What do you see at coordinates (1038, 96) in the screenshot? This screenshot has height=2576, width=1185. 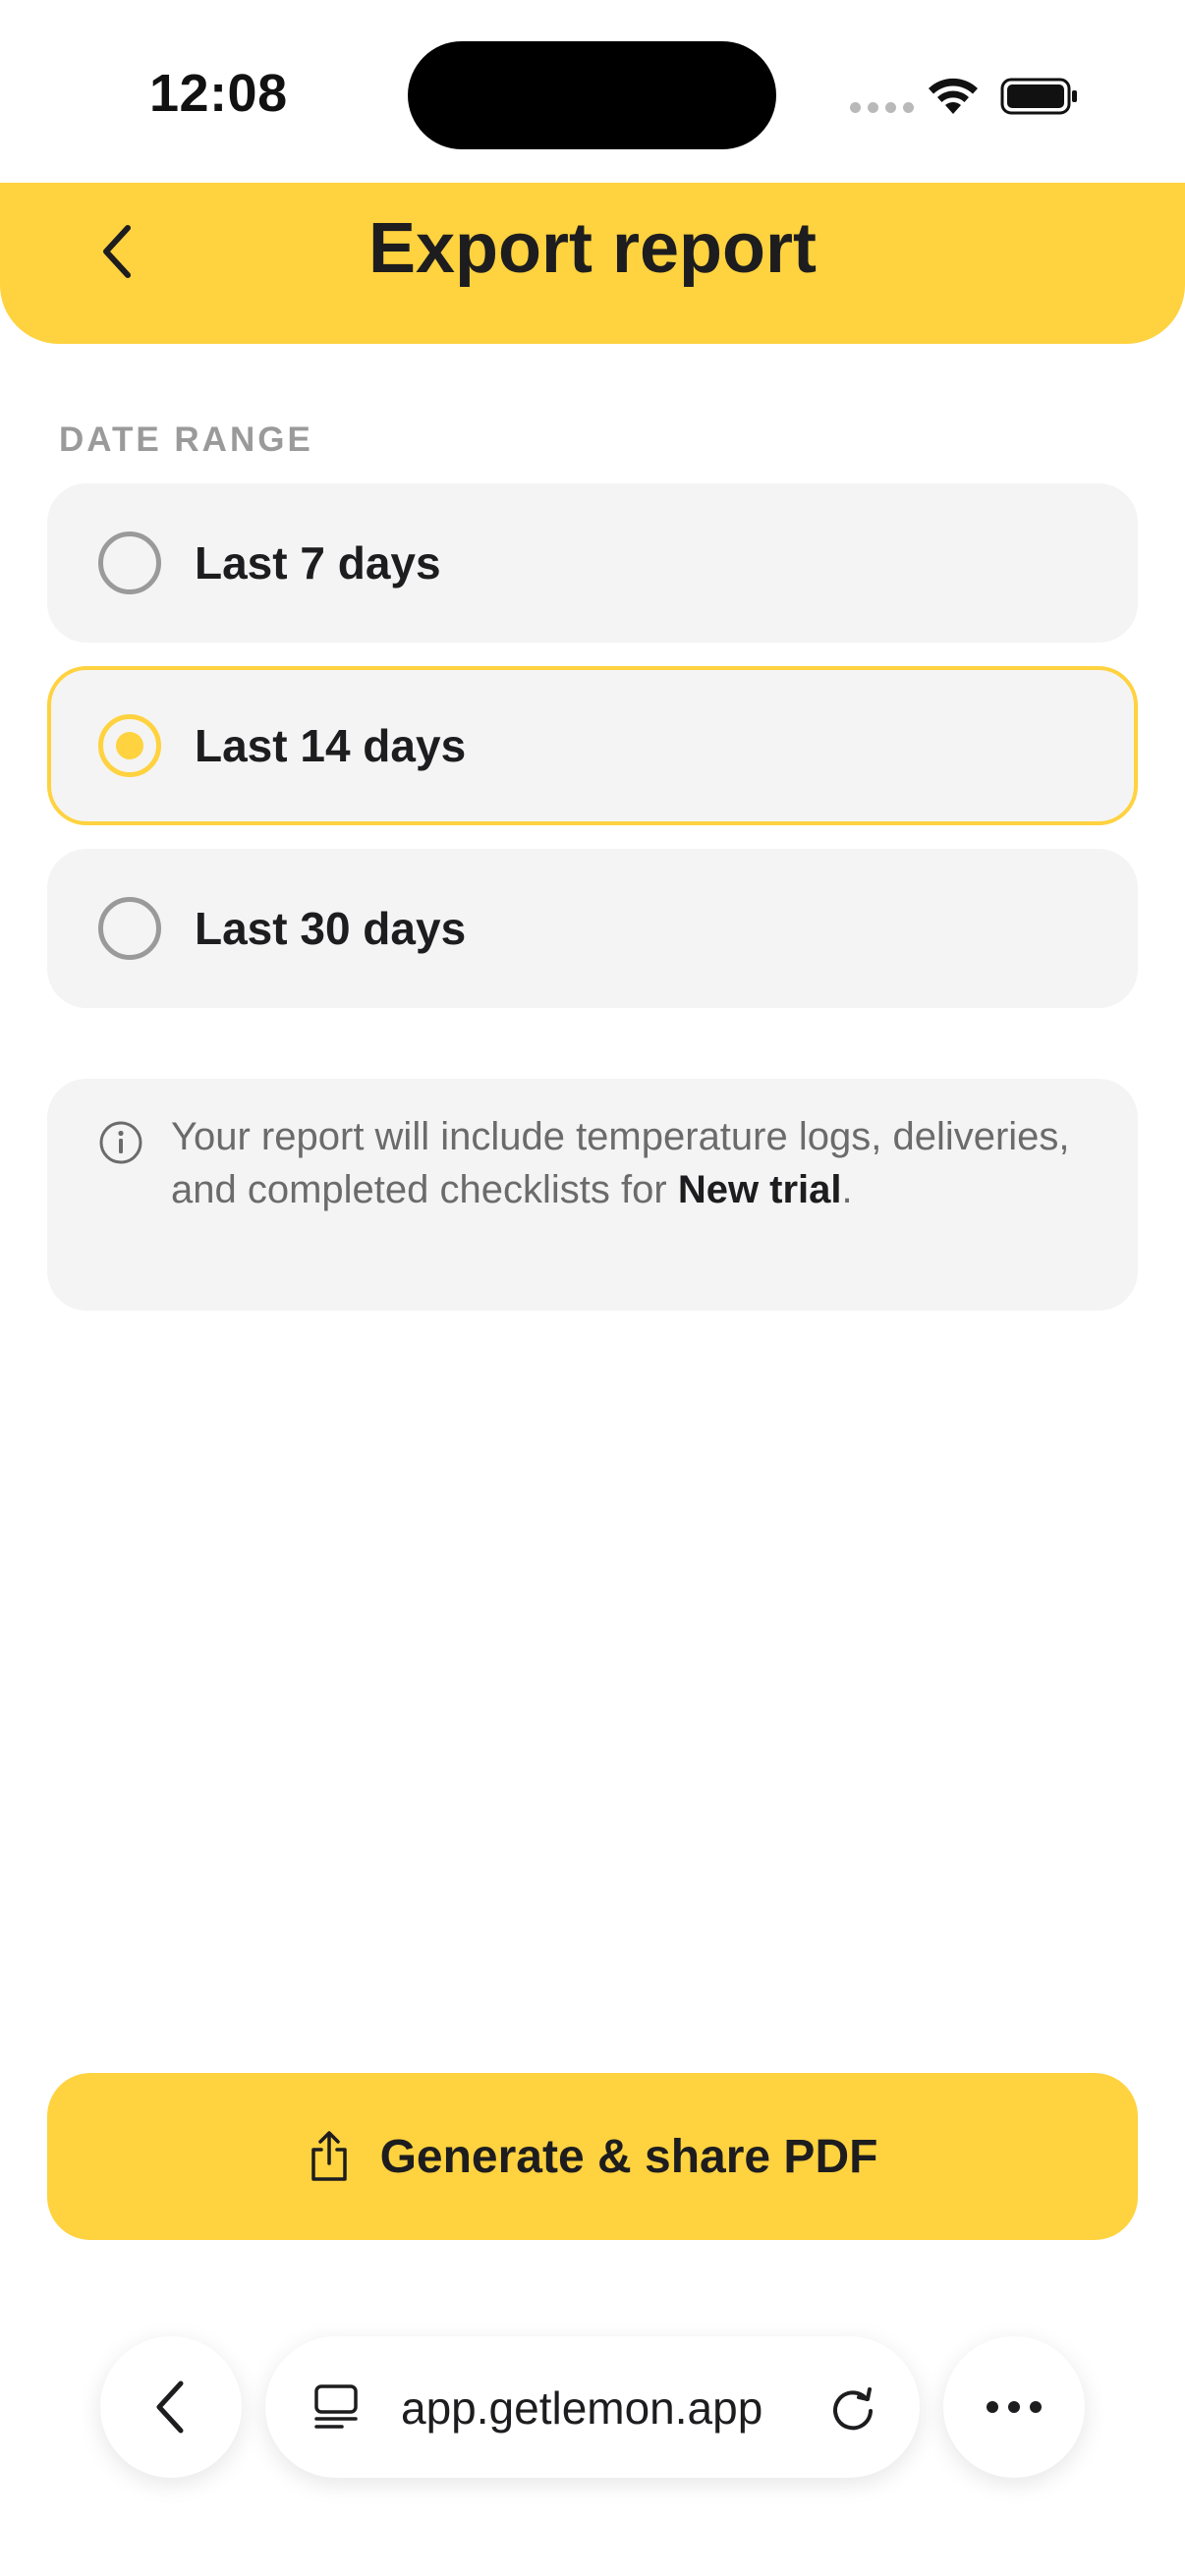 I see `battery-icon` at bounding box center [1038, 96].